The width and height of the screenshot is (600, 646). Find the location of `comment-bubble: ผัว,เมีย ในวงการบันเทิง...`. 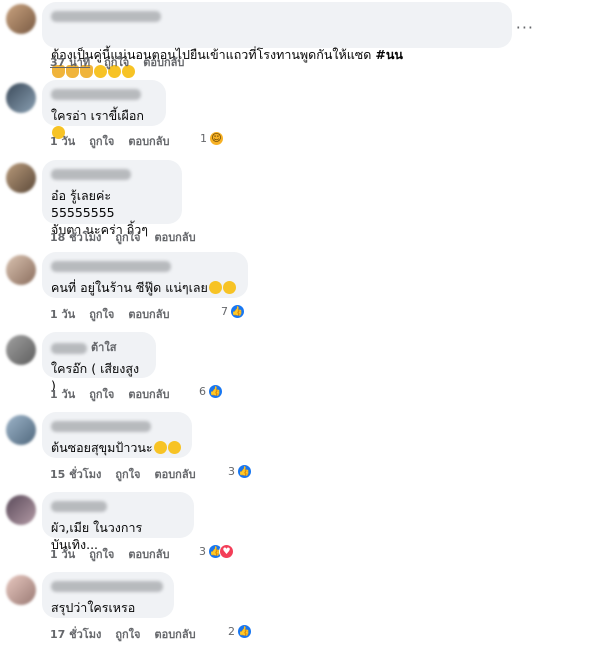

comment-bubble: ผัว,เมีย ในวงการบันเทิง... is located at coordinates (118, 522).